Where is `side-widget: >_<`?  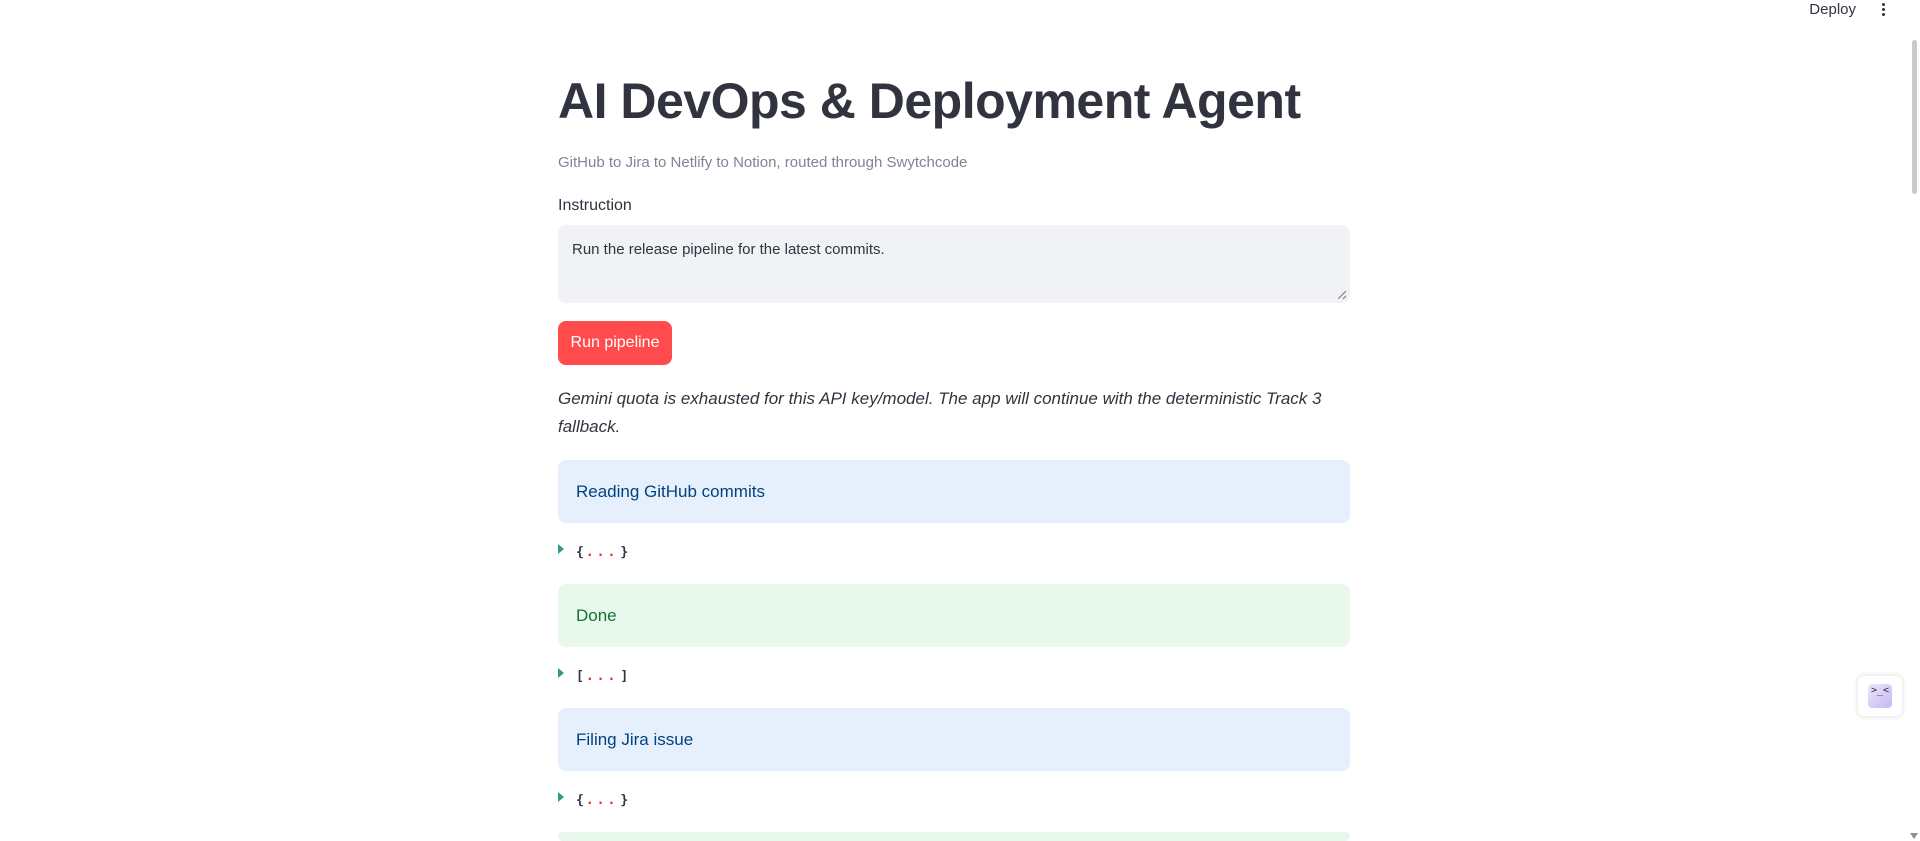
side-widget: >_< is located at coordinates (1880, 696).